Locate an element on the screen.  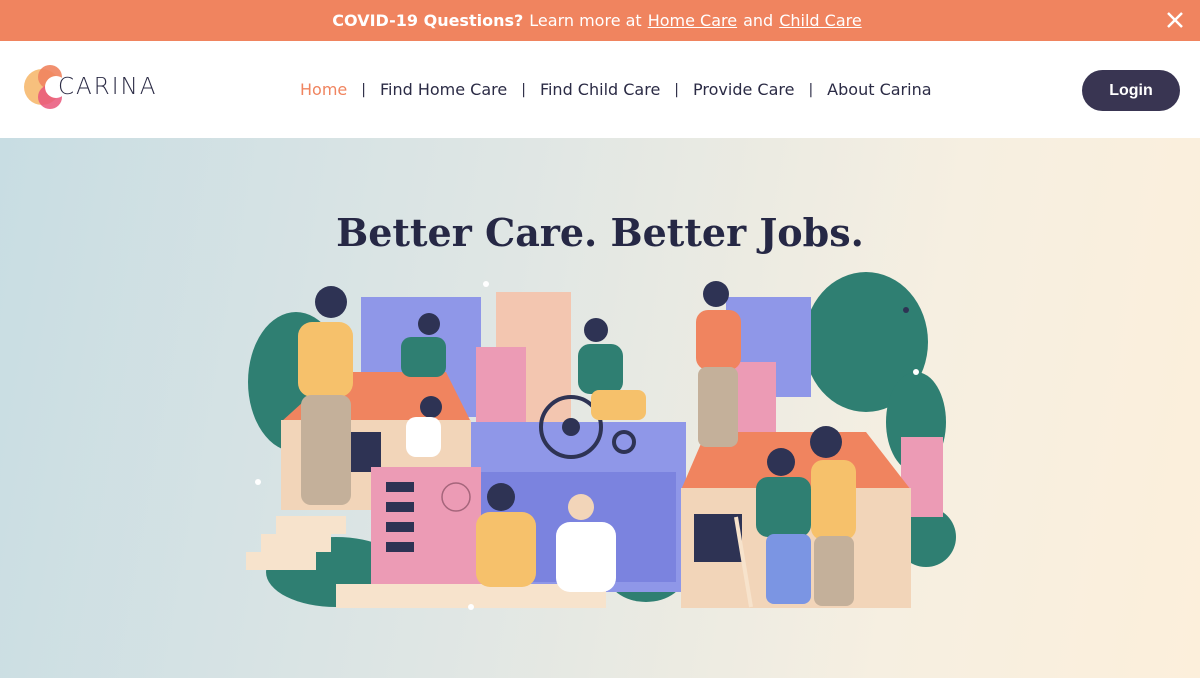
nav-find-child-care: Find Child Care is located at coordinates (600, 89).